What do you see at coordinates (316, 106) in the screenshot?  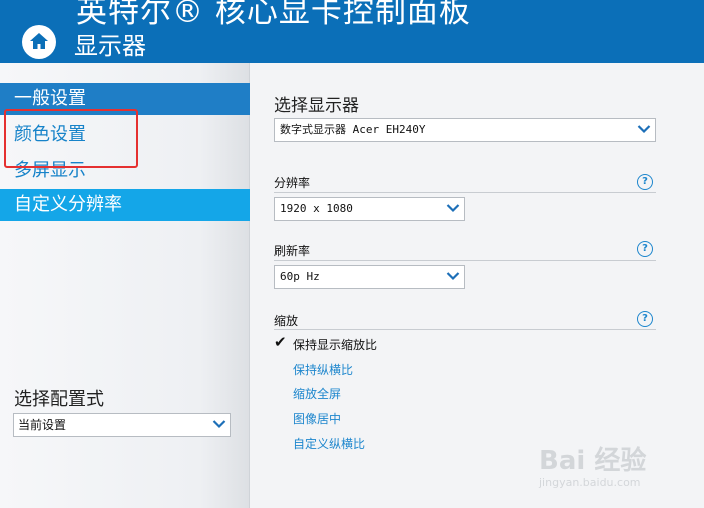 I see `select-display-label: 选择显示器` at bounding box center [316, 106].